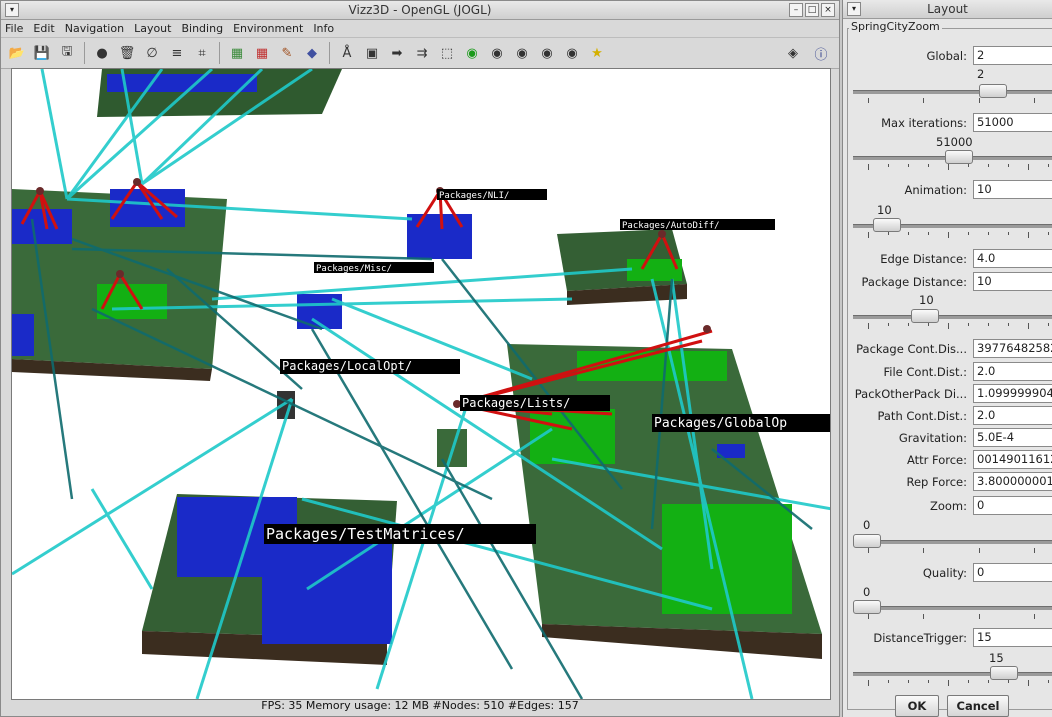 The image size is (1052, 717). I want to click on rep-force-input: 3.800000001, so click(1012, 481).